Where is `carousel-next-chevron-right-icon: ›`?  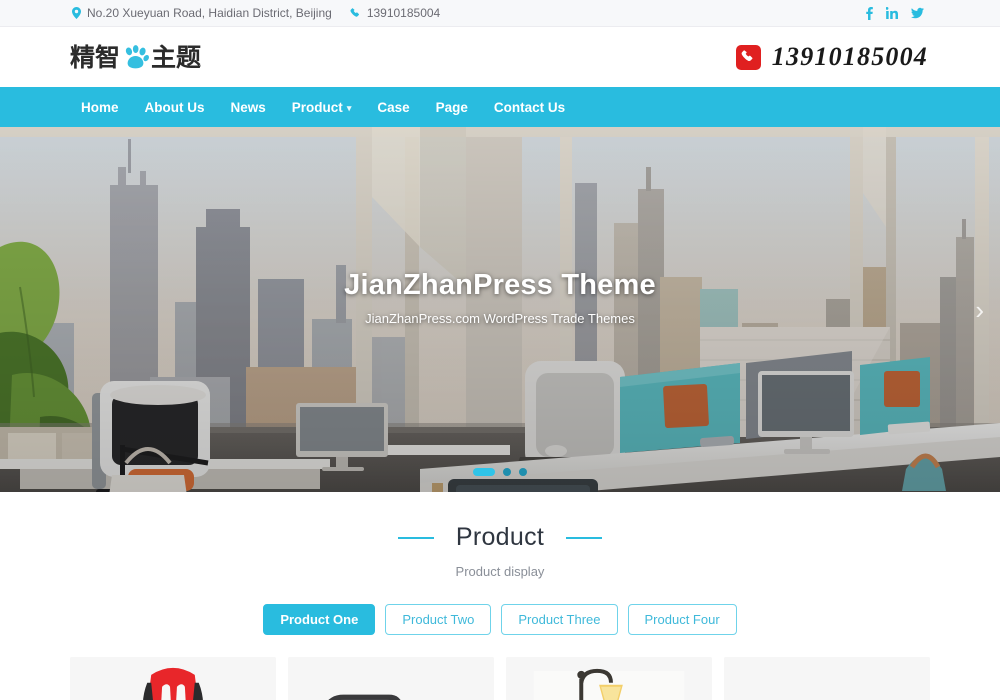 carousel-next-chevron-right-icon: › is located at coordinates (979, 310).